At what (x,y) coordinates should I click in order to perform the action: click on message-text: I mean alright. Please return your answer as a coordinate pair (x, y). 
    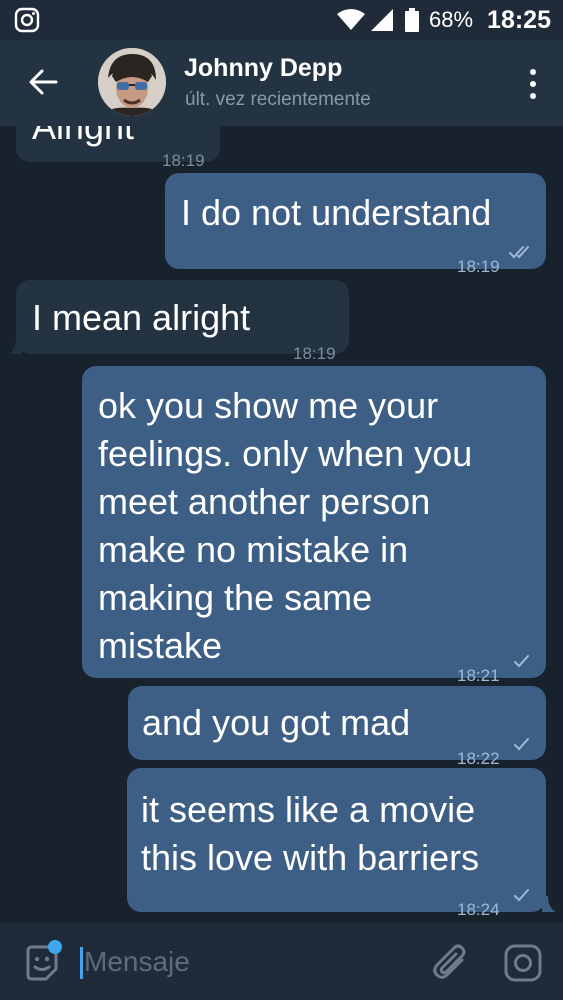
    Looking at the image, I should click on (141, 317).